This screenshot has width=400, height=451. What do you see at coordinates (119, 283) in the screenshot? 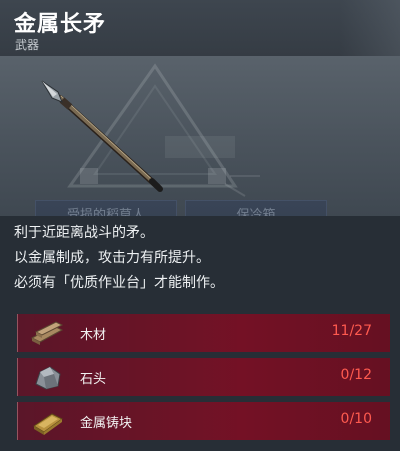
I see `description-line-3: 必须有「优质作业台」才能制作。` at bounding box center [119, 283].